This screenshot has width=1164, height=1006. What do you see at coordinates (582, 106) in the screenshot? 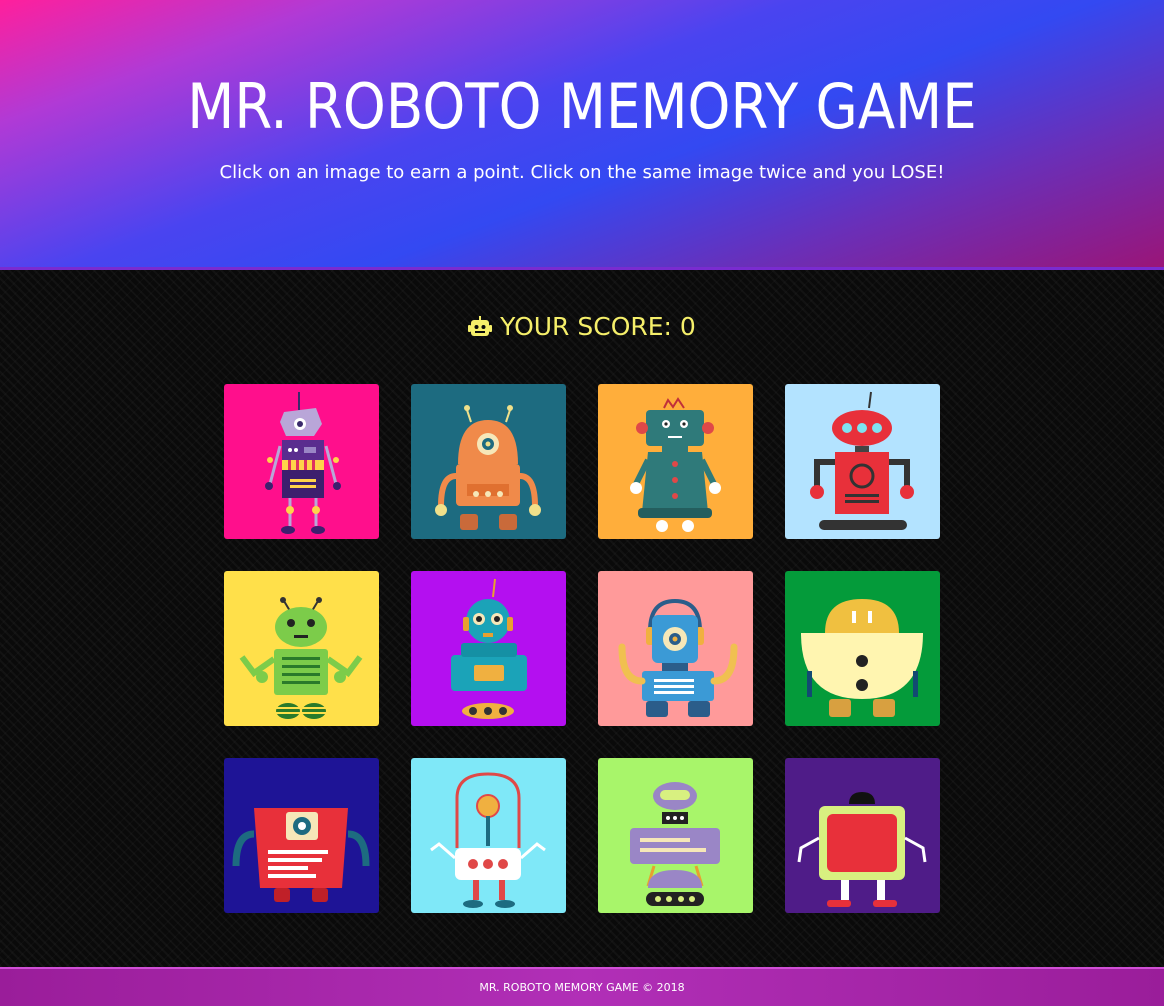
I see `page-title: MR. ROBOTO MEMORY GAME` at bounding box center [582, 106].